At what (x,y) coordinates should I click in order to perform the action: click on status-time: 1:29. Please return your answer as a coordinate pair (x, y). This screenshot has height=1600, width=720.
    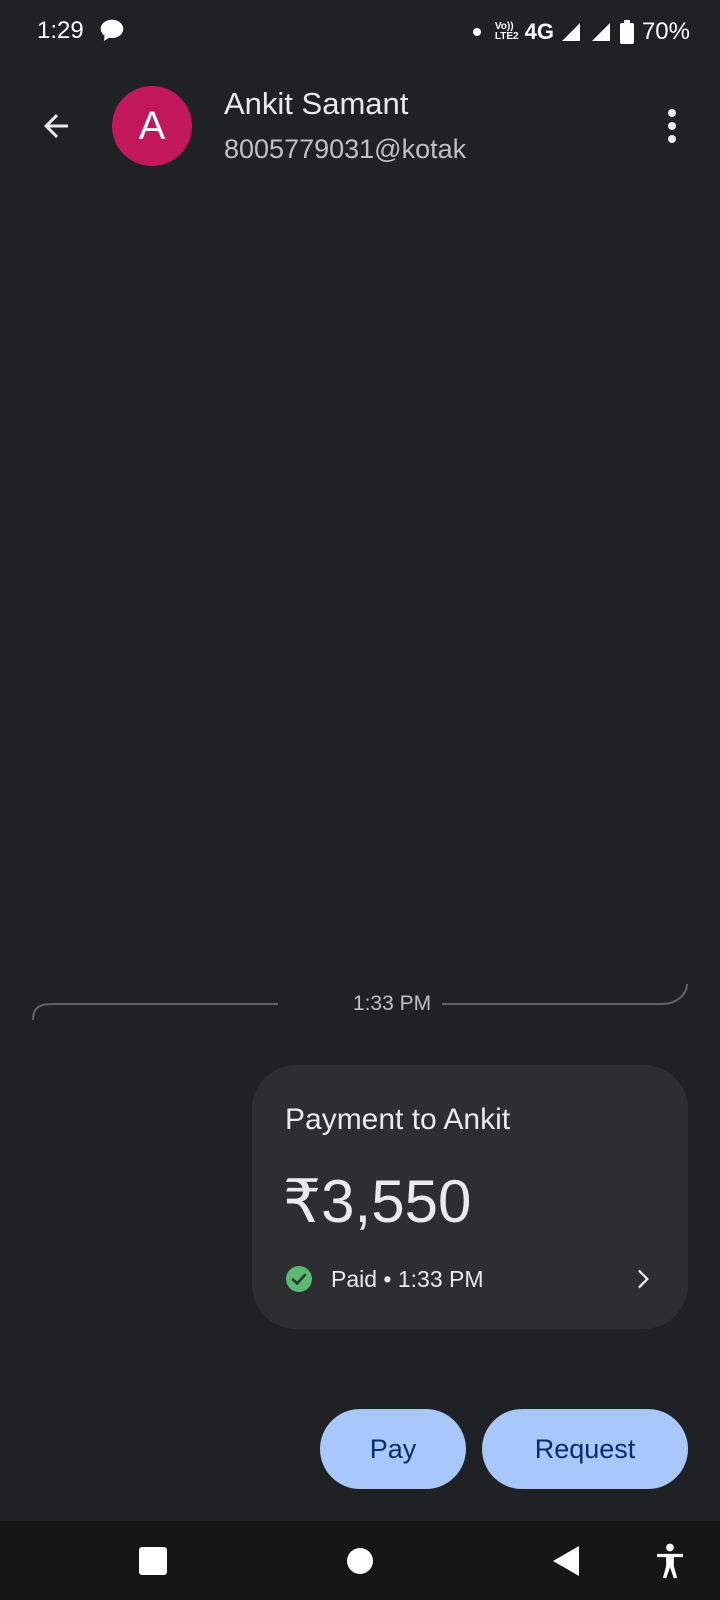
    Looking at the image, I should click on (60, 30).